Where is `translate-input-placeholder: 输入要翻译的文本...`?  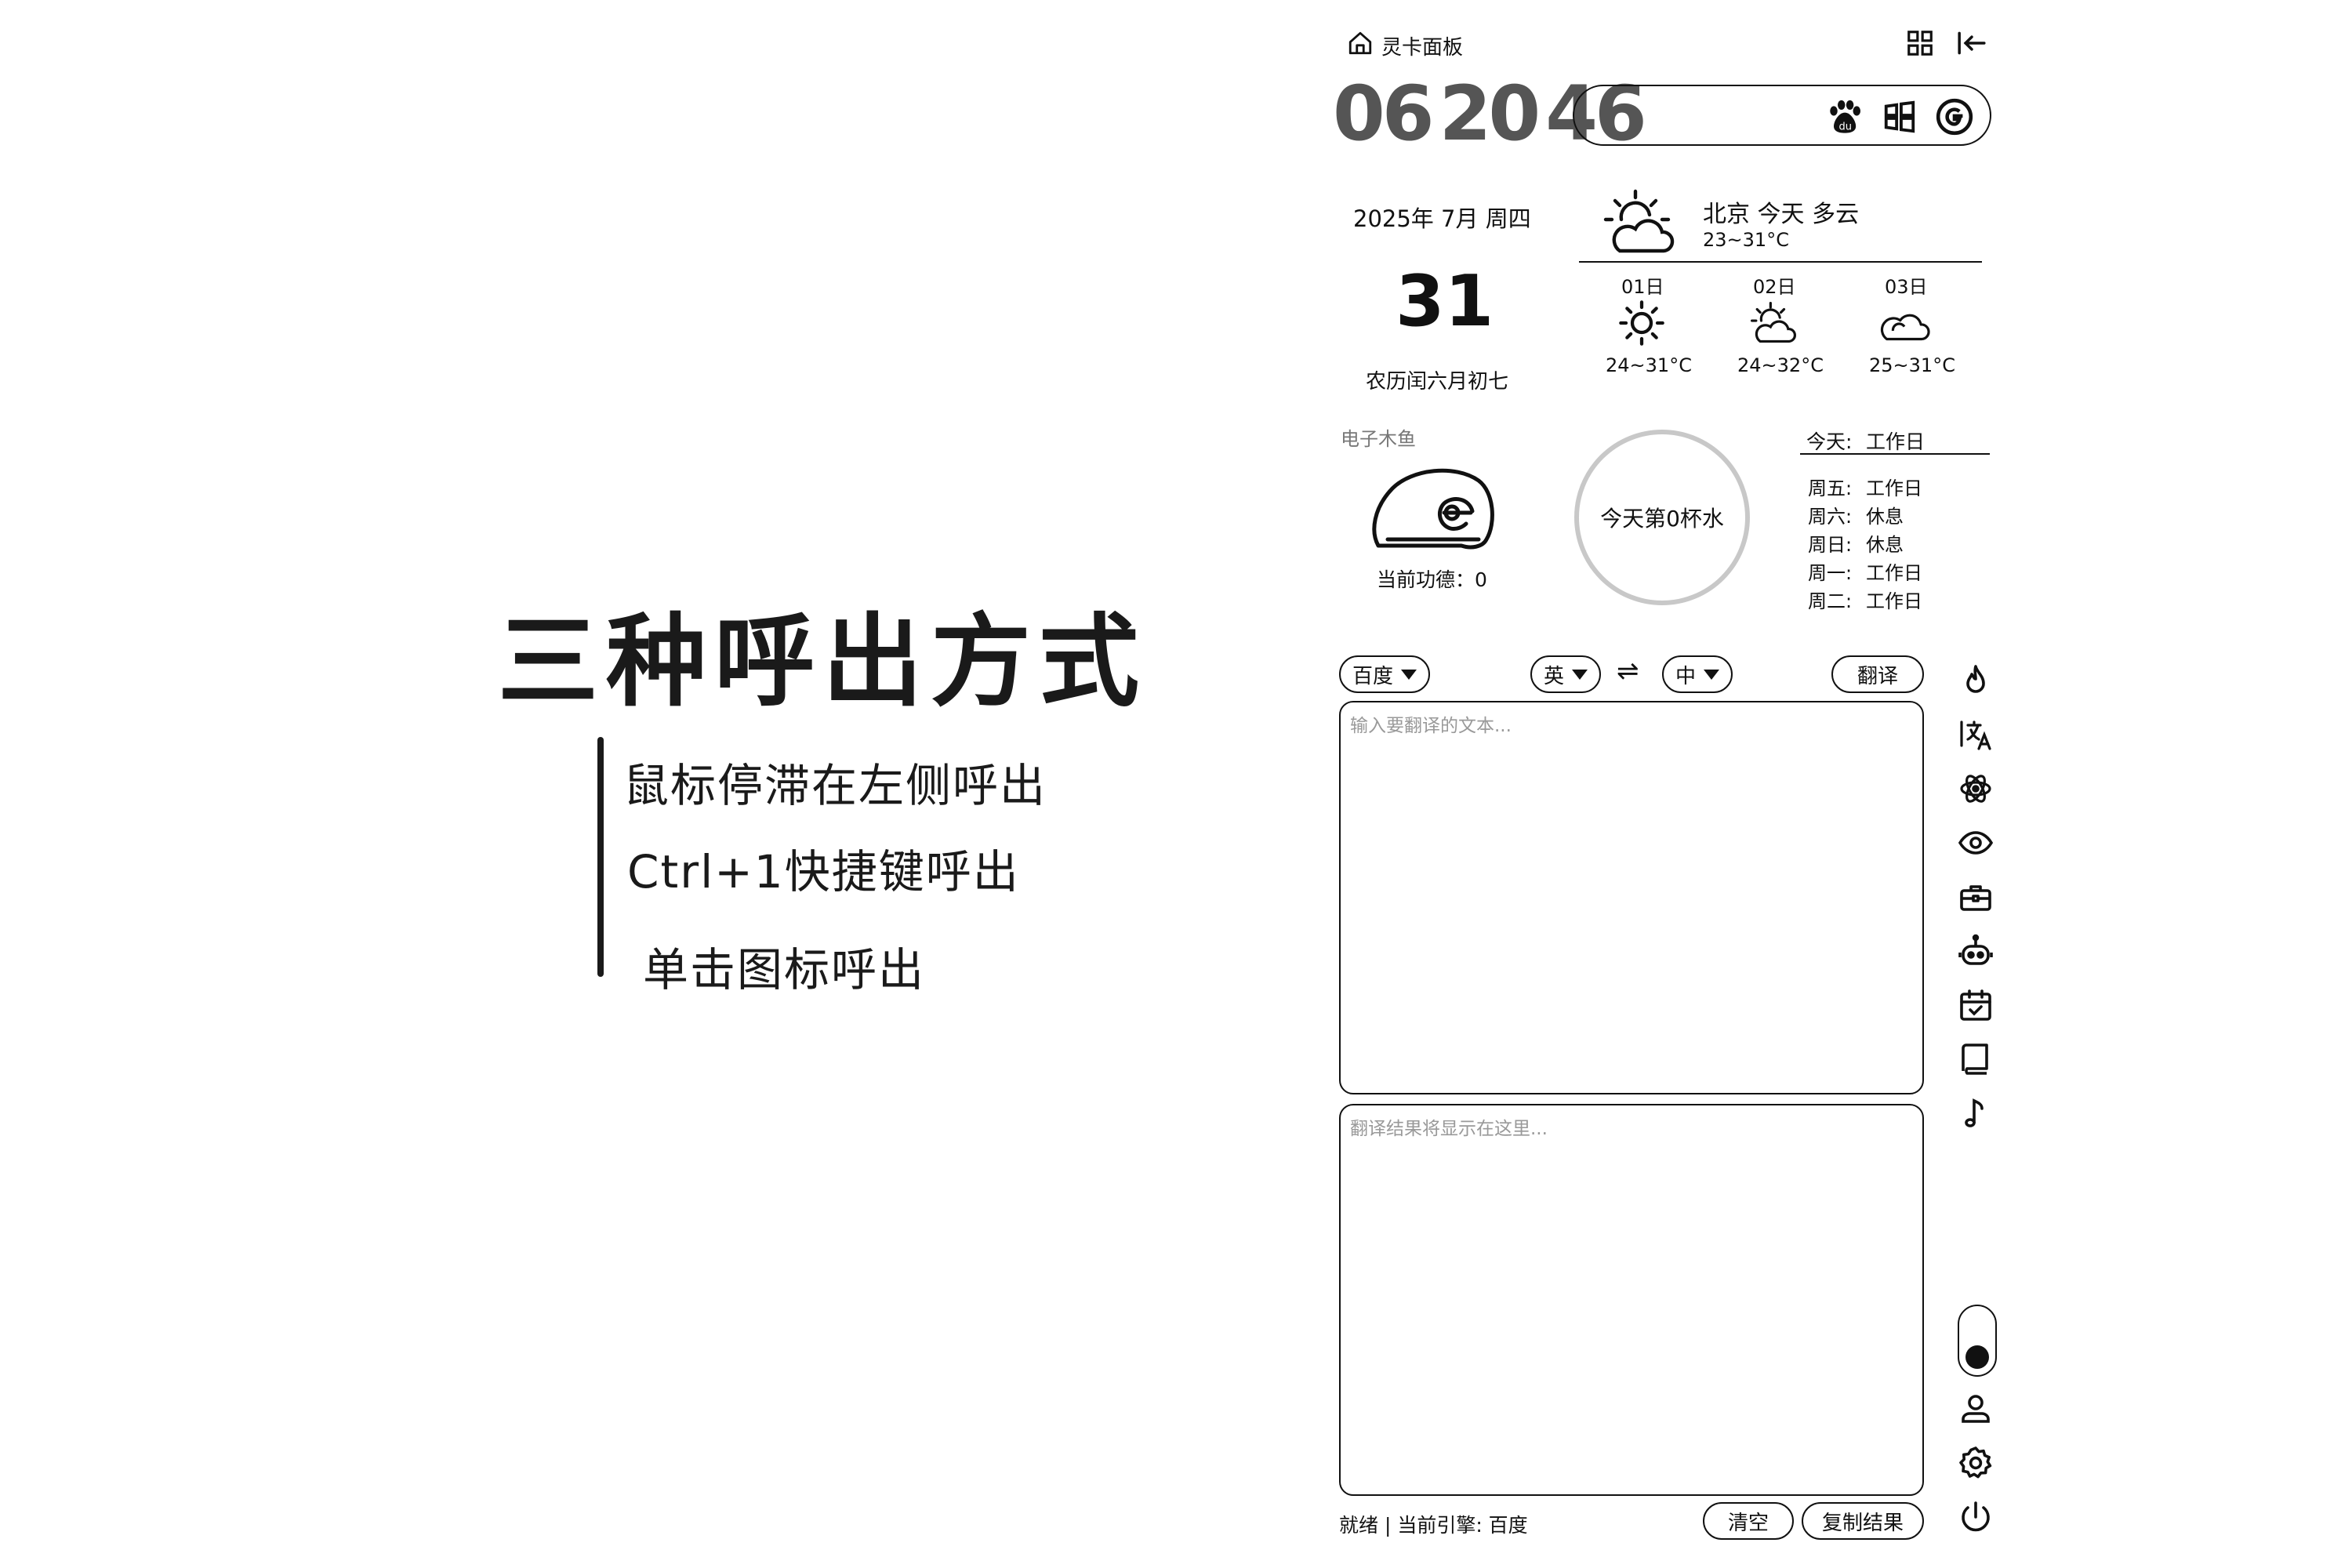 translate-input-placeholder: 输入要翻译的文本... is located at coordinates (1431, 726).